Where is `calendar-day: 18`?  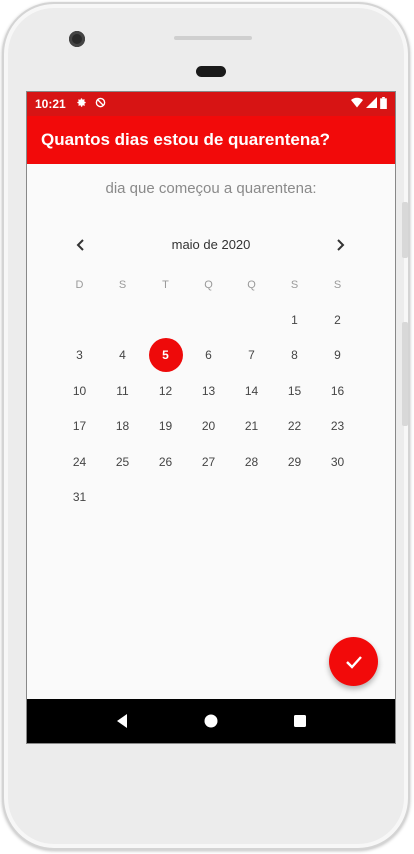 calendar-day: 18 is located at coordinates (123, 426).